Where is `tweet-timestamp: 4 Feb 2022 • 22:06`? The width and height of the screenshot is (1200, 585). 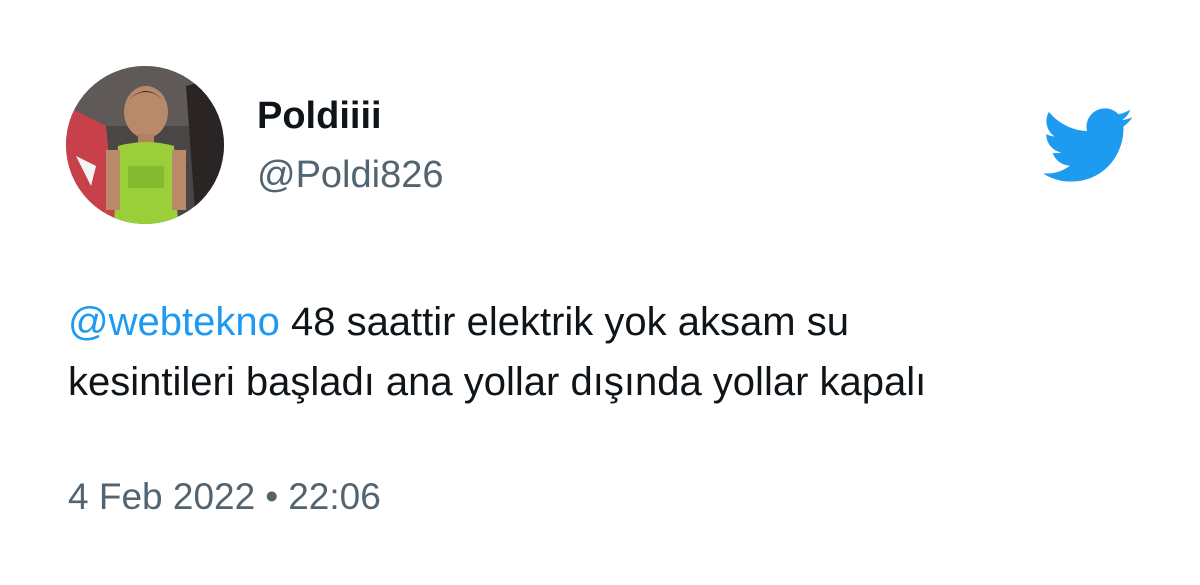 tweet-timestamp: 4 Feb 2022 • 22:06 is located at coordinates (224, 497).